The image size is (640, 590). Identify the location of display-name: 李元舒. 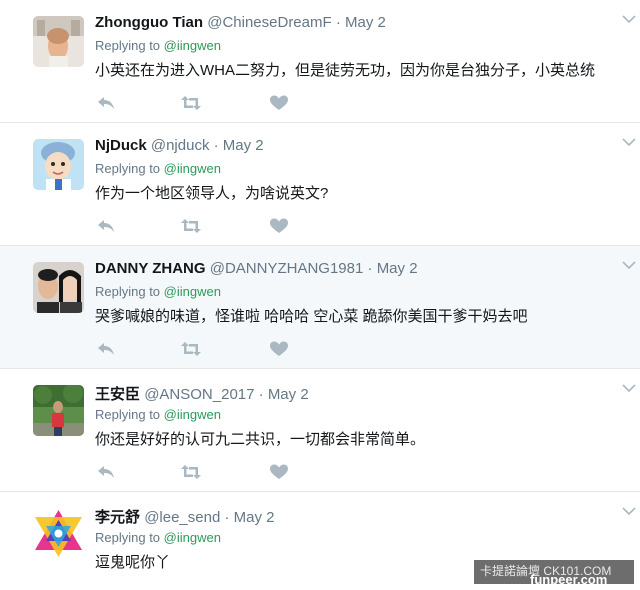
(117, 517).